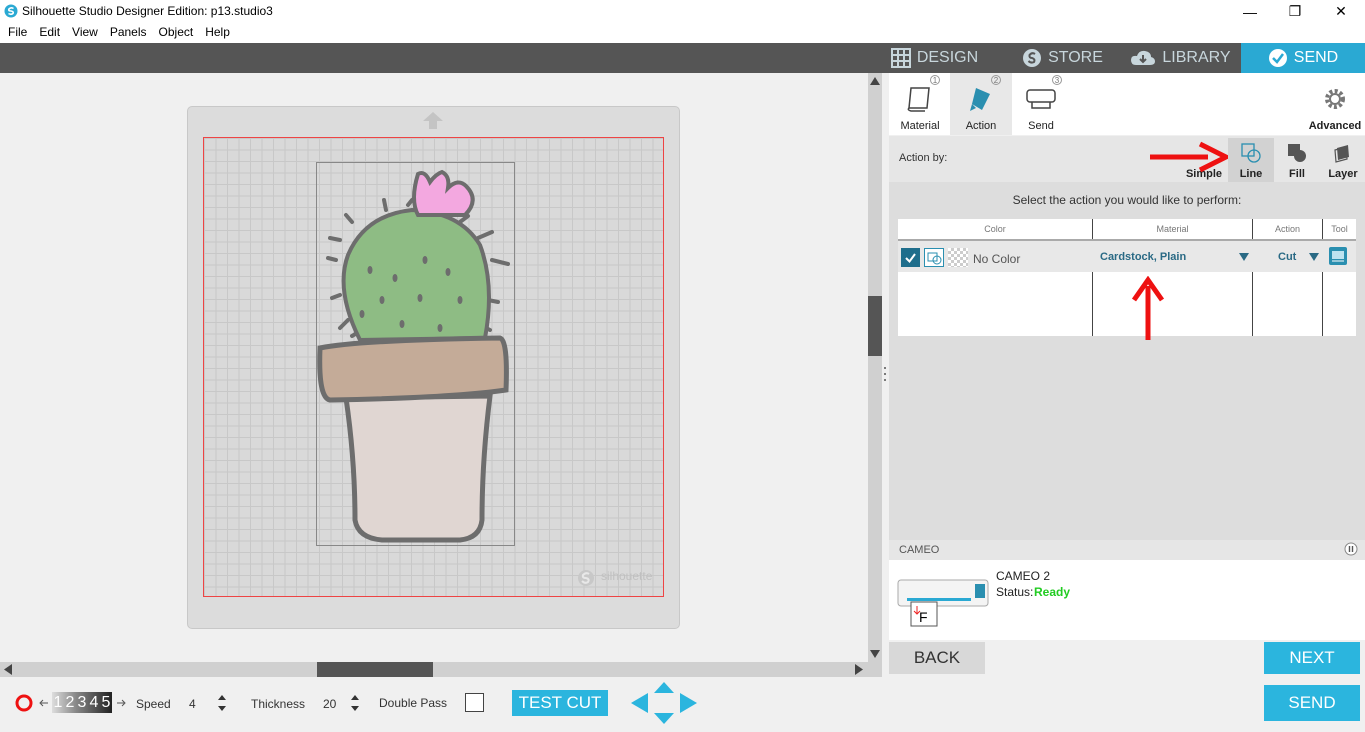  Describe the element at coordinates (1314, 257) in the screenshot. I see `action-dropdown-icon` at that location.